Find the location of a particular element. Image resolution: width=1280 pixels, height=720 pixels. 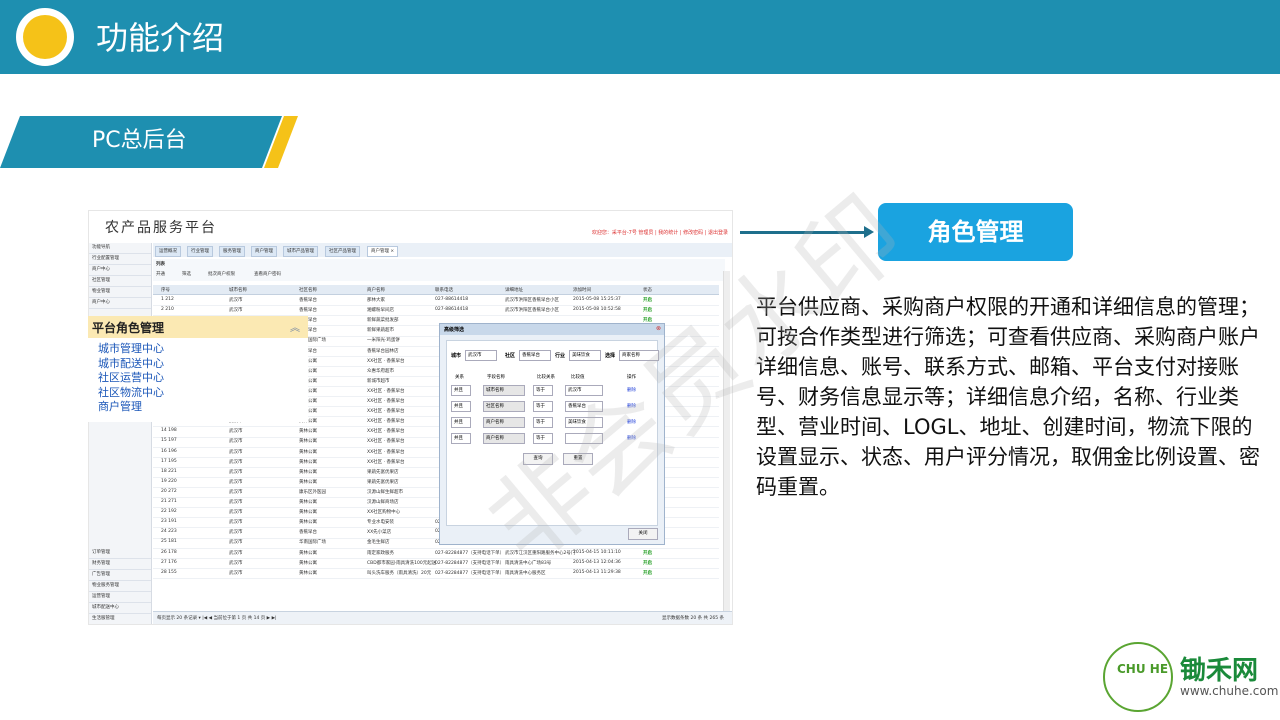

nav-item: 财务管理 is located at coordinates (120, 564).